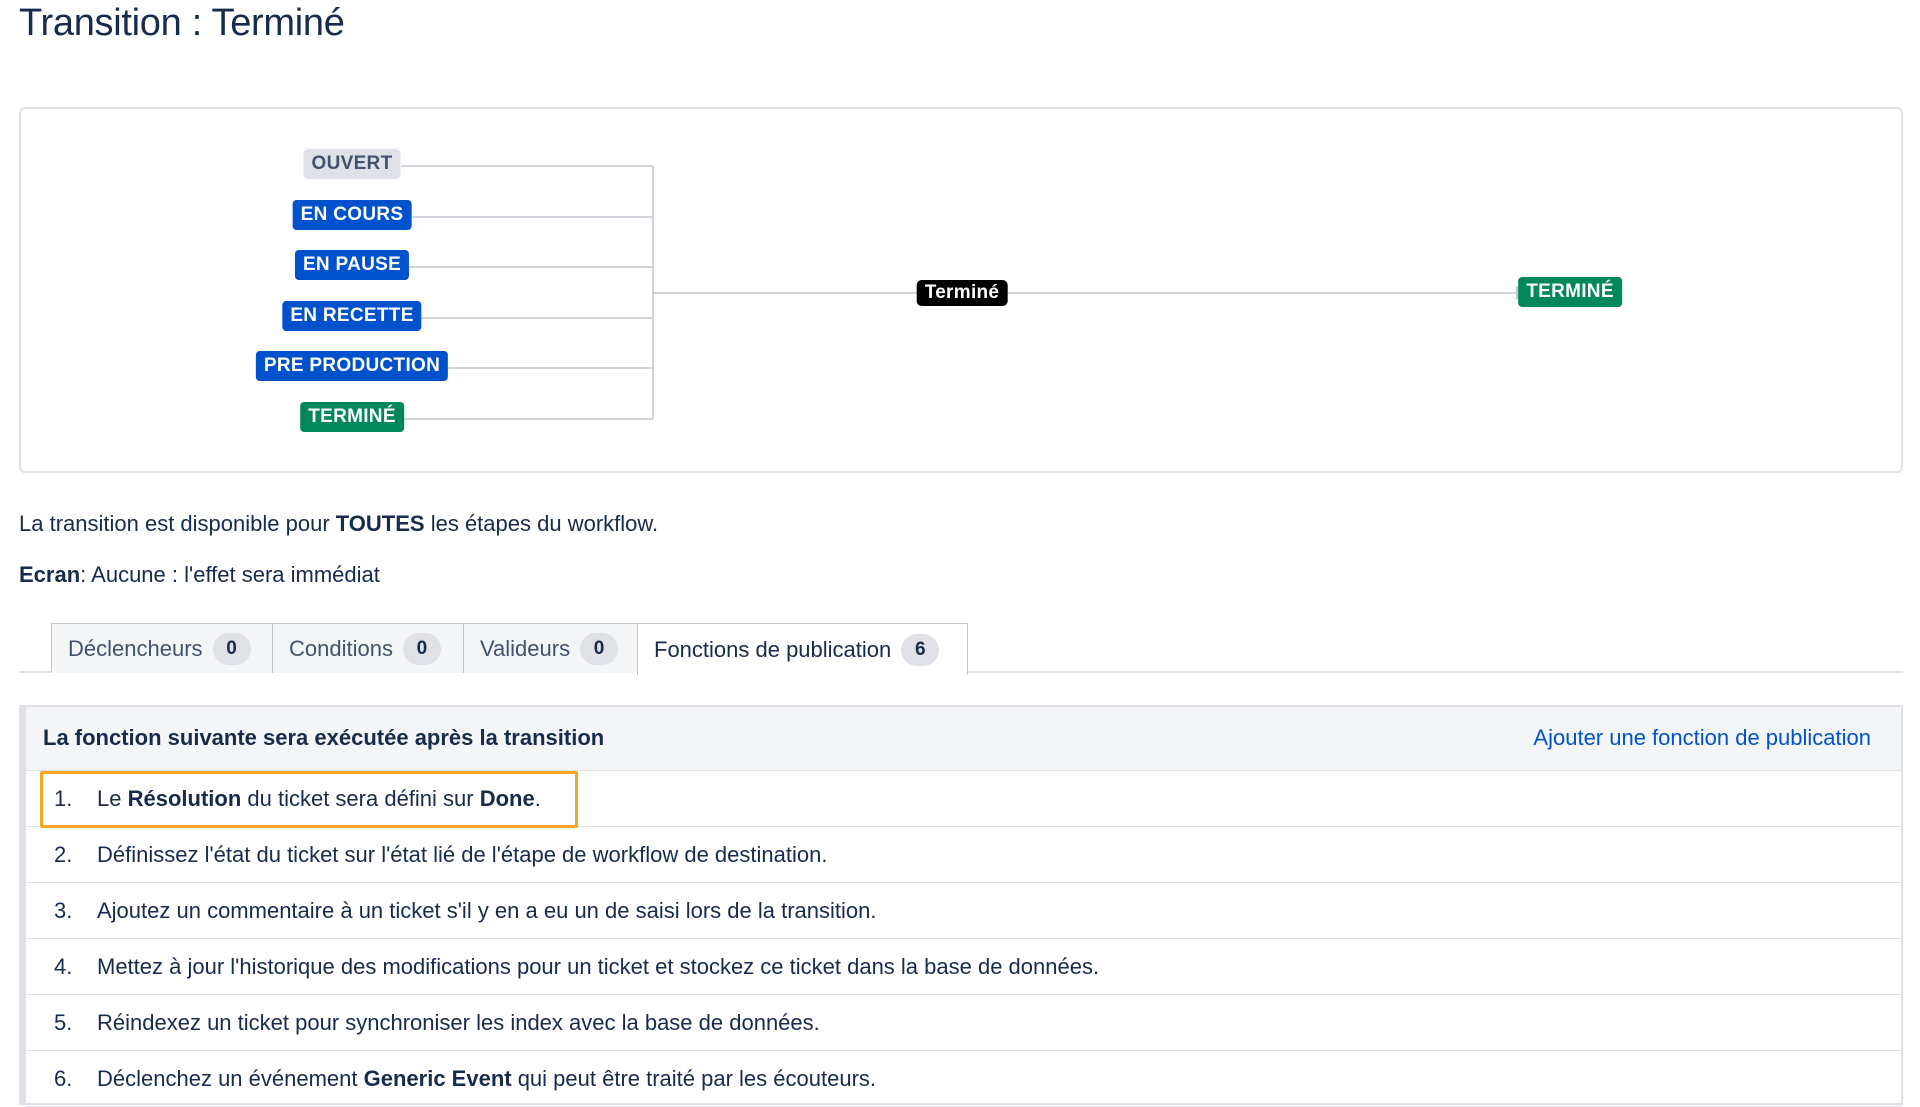 The image size is (1920, 1107). Describe the element at coordinates (352, 215) in the screenshot. I see `status-en-cours: EN COURS` at that location.